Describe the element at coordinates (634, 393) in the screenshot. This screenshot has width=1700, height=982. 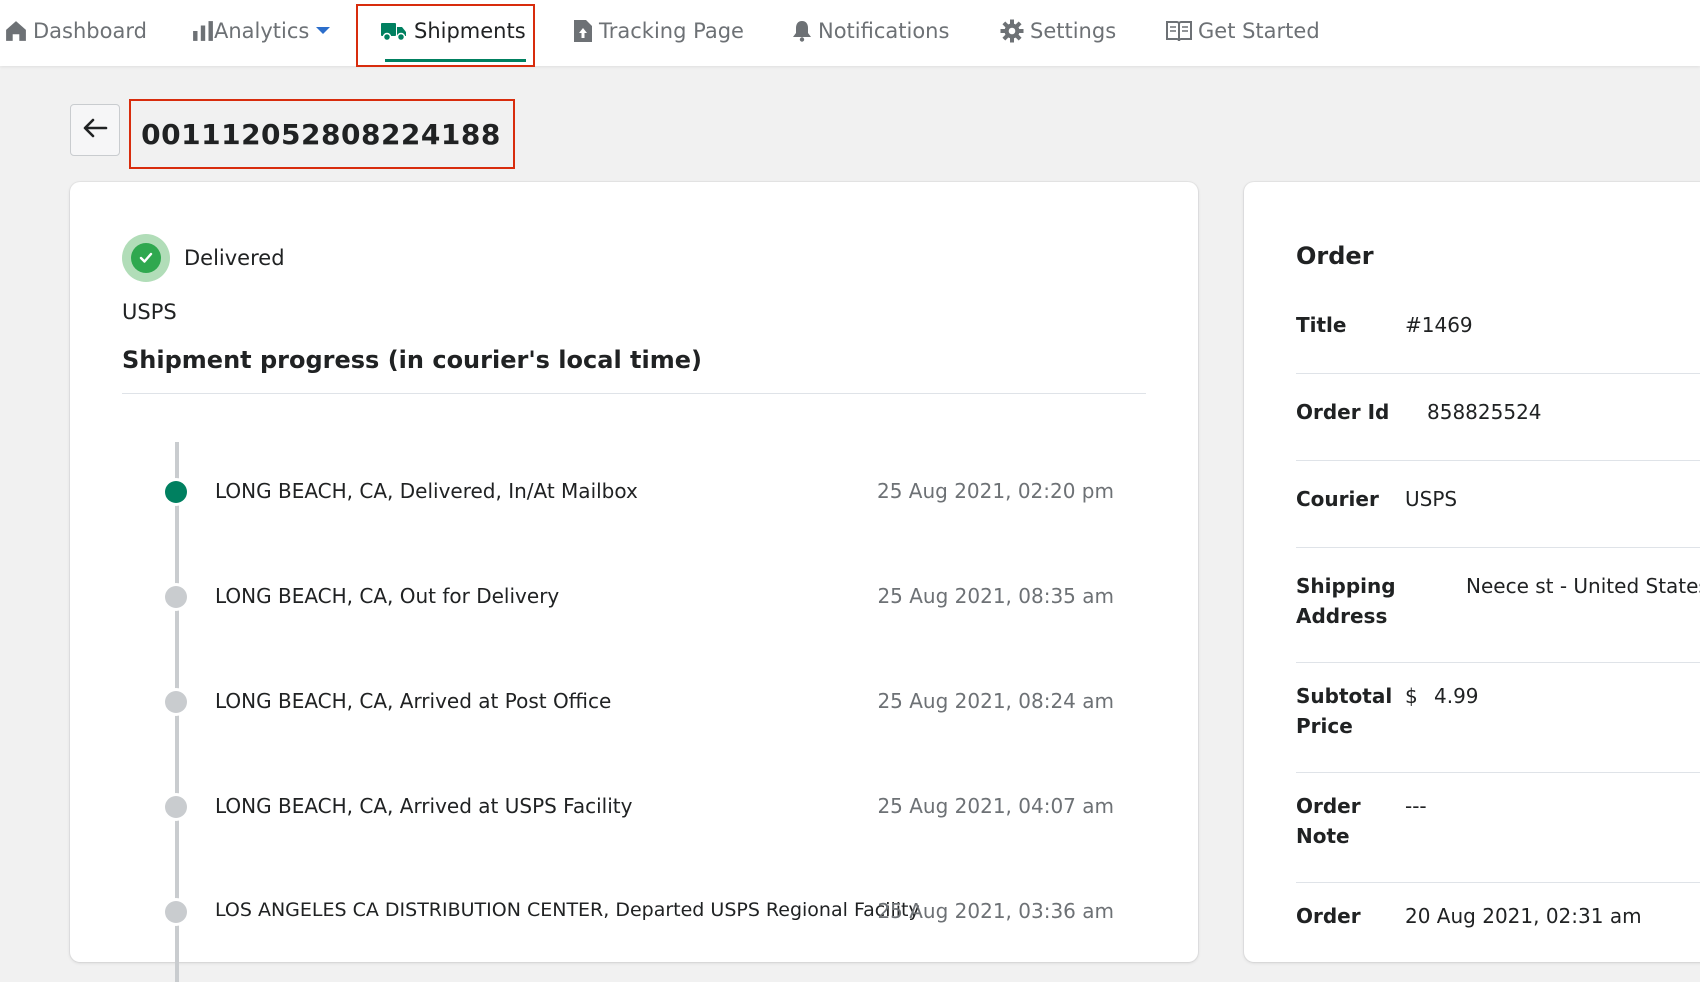
I see `divider` at that location.